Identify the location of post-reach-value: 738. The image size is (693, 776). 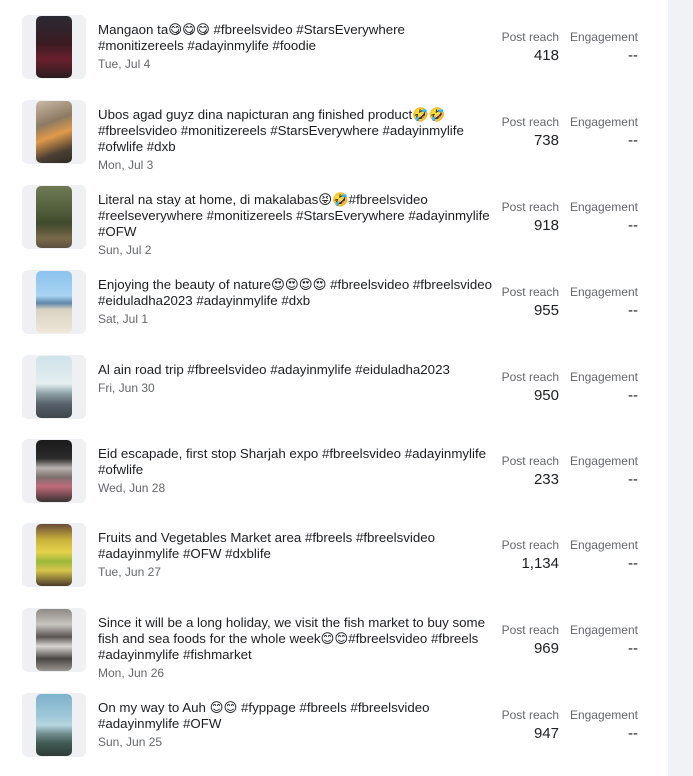
(546, 140).